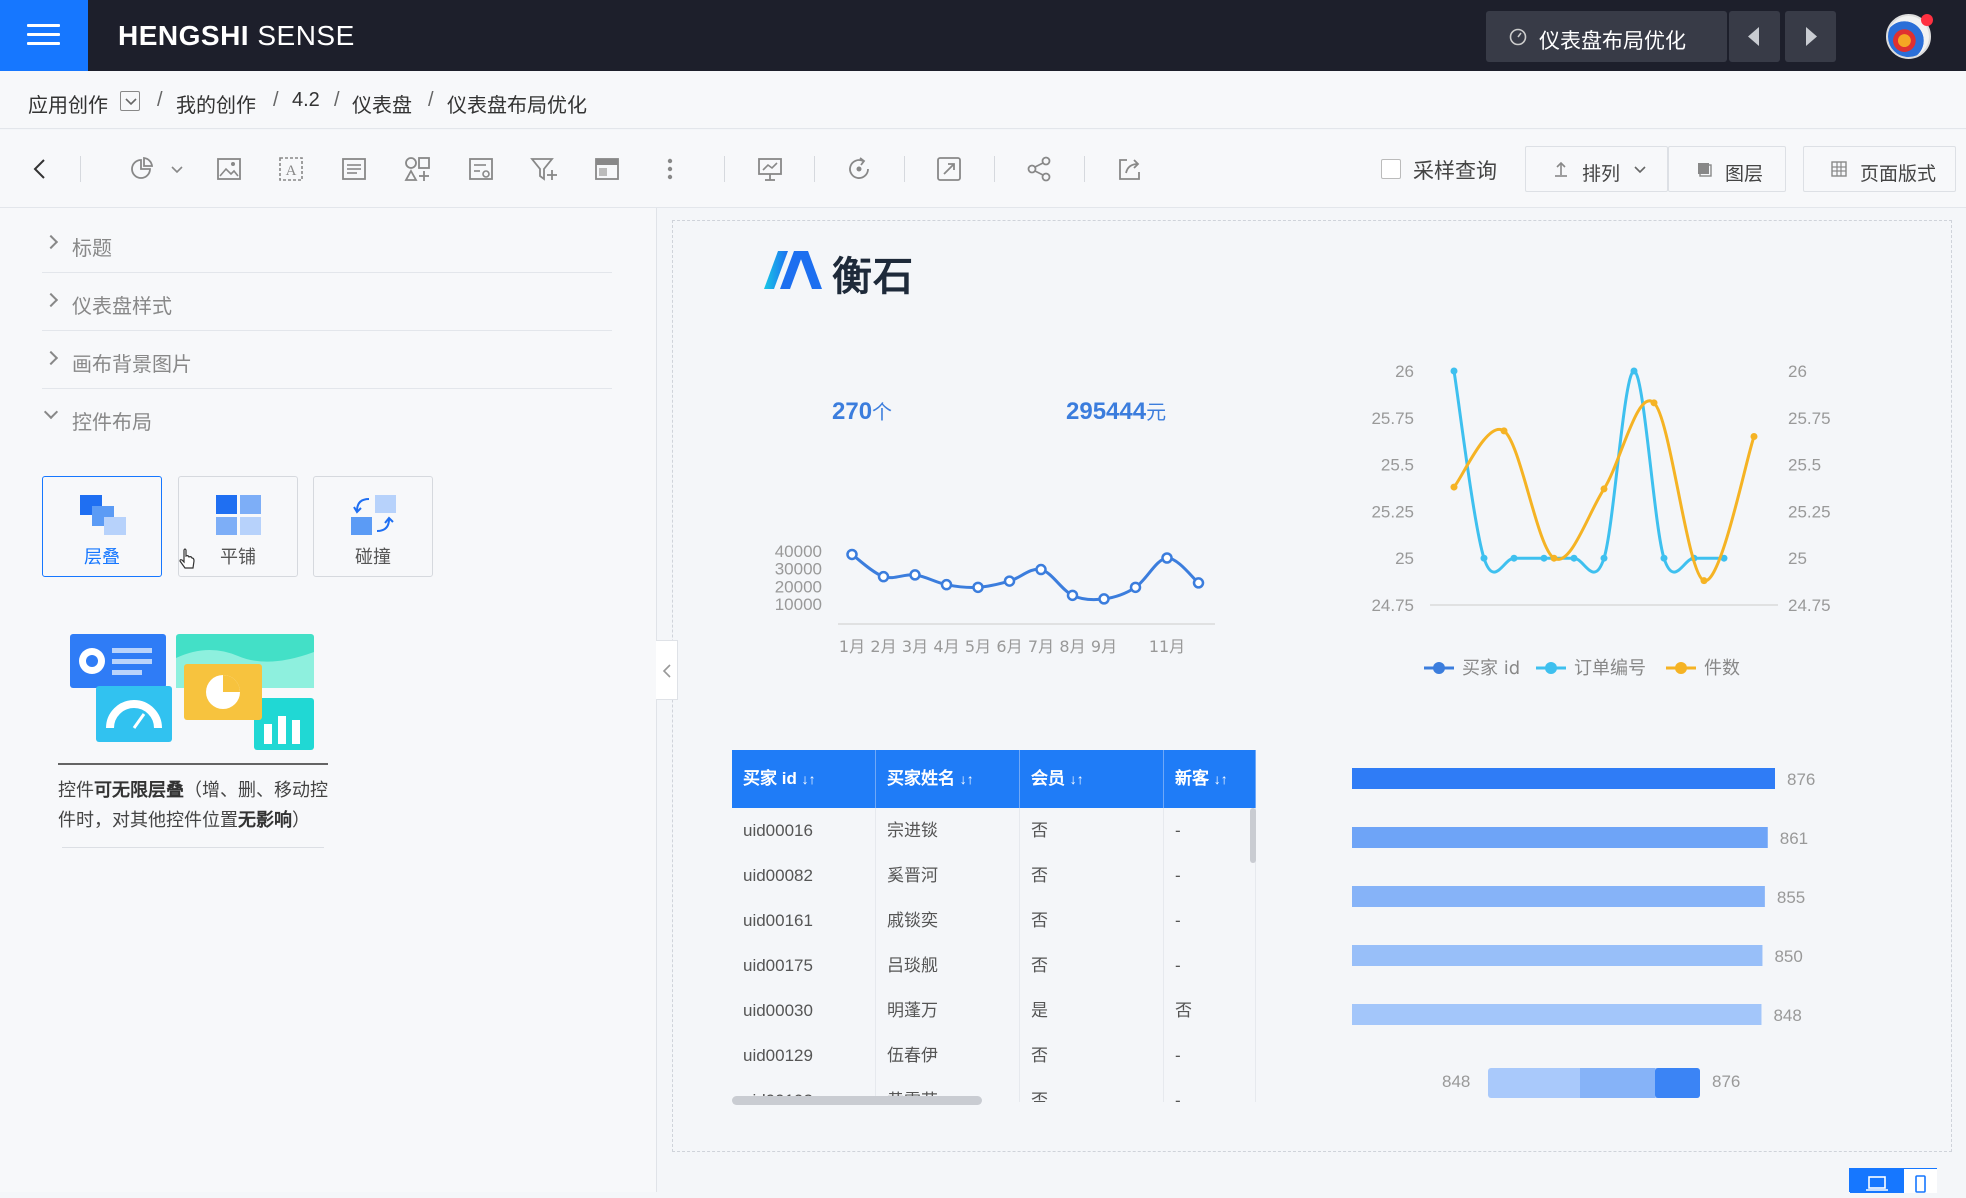 The width and height of the screenshot is (1966, 1198). What do you see at coordinates (1039, 169) in the screenshot?
I see `share-icon` at bounding box center [1039, 169].